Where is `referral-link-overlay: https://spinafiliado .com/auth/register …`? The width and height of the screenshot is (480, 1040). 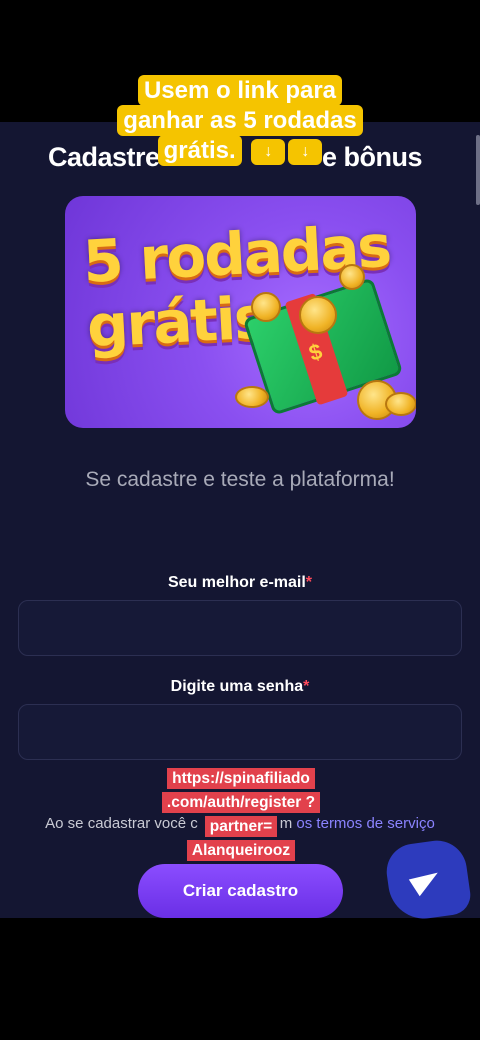 referral-link-overlay: https://spinafiliado .com/auth/register … is located at coordinates (241, 815).